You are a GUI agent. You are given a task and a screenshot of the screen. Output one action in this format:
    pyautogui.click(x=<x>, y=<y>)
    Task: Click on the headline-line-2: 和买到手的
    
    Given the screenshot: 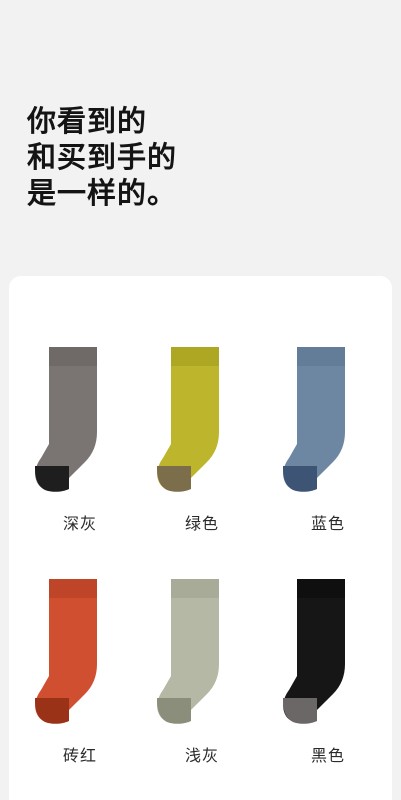 What is the action you would take?
    pyautogui.click(x=102, y=157)
    